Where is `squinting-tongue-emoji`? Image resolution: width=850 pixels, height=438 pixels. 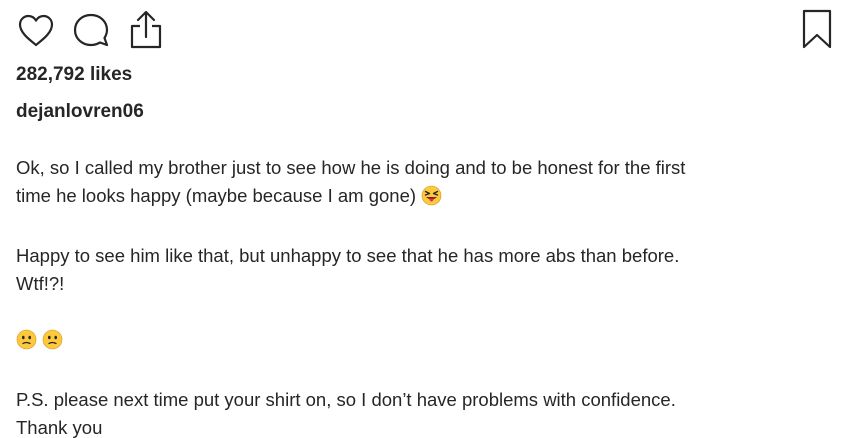
squinting-tongue-emoji is located at coordinates (431, 199).